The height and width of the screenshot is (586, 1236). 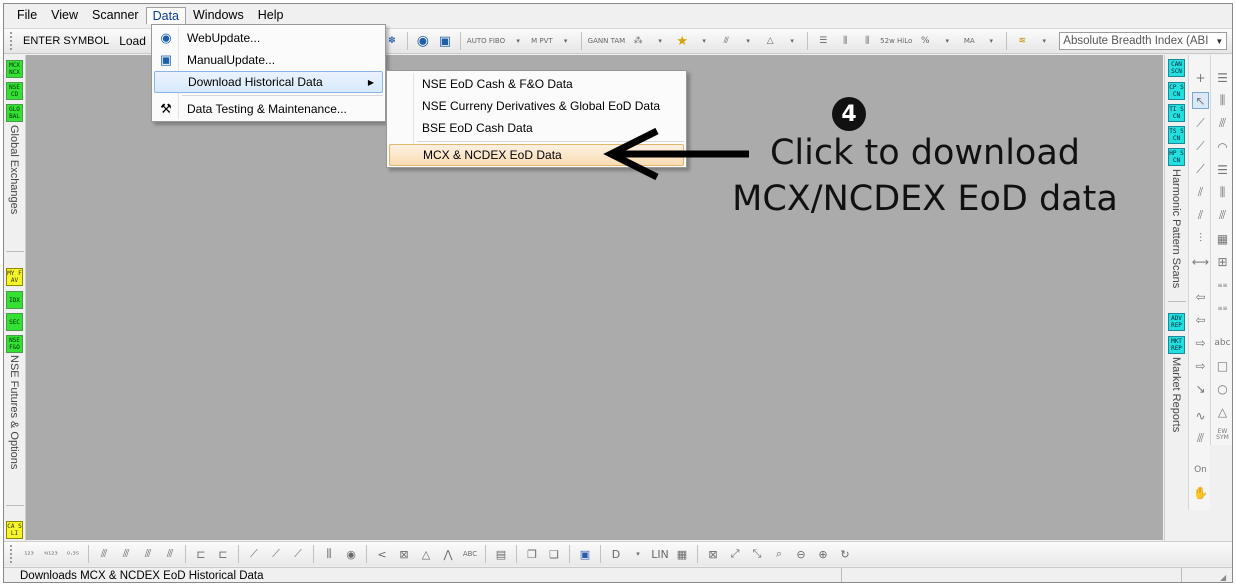 What do you see at coordinates (1200, 438) in the screenshot?
I see `gann-fan-icon: ⫻` at bounding box center [1200, 438].